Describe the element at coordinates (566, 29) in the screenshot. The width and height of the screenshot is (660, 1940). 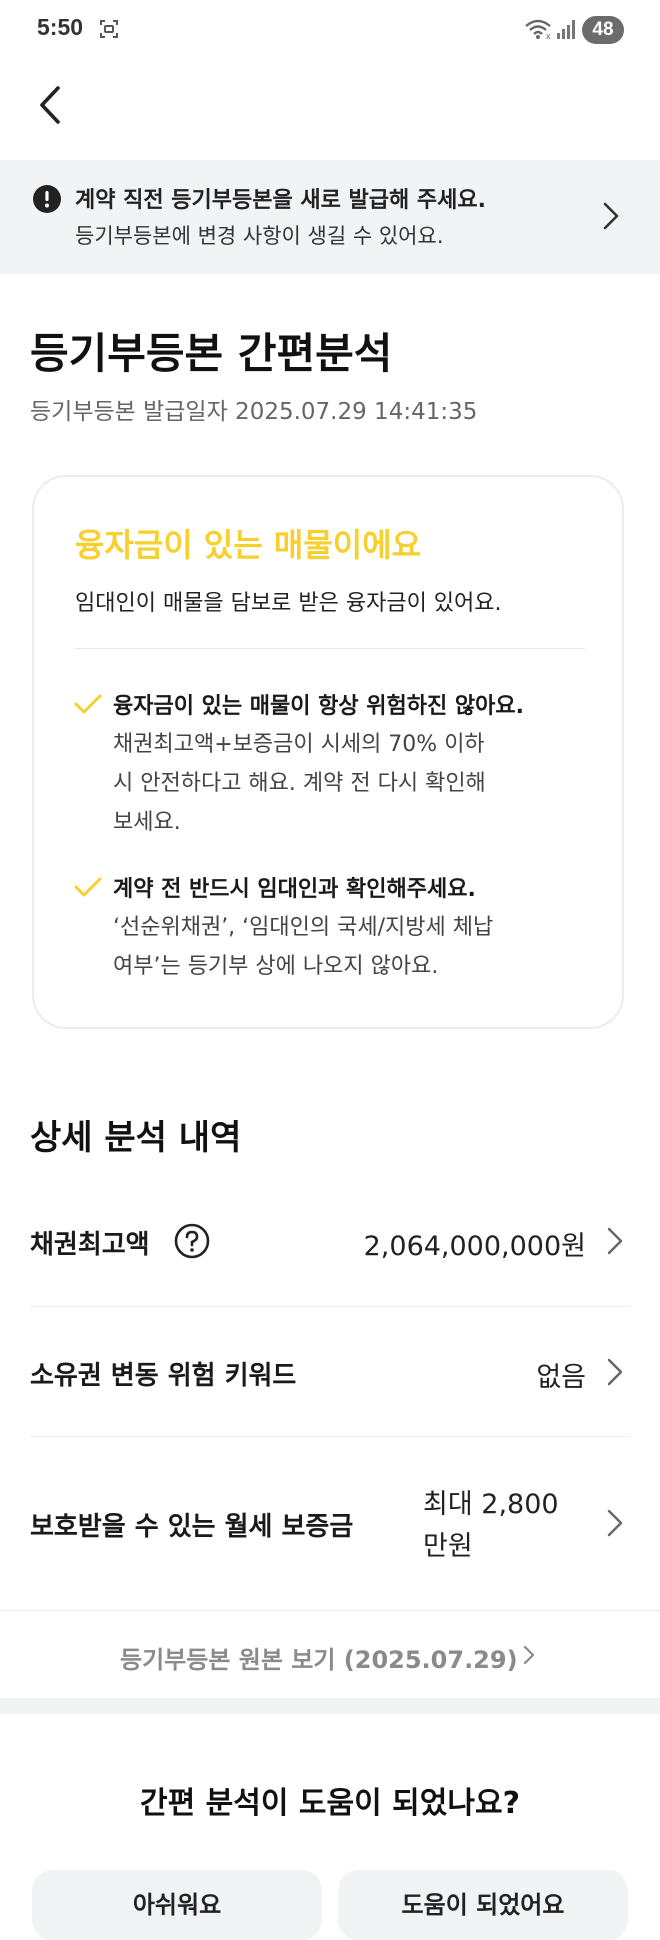
I see `signal-icon` at that location.